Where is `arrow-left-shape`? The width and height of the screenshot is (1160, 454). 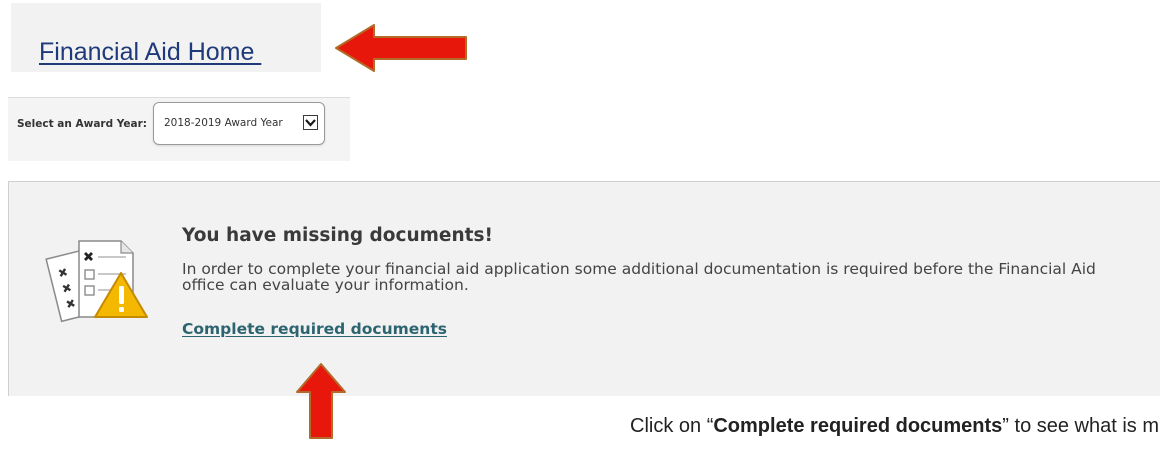
arrow-left-shape is located at coordinates (401, 48).